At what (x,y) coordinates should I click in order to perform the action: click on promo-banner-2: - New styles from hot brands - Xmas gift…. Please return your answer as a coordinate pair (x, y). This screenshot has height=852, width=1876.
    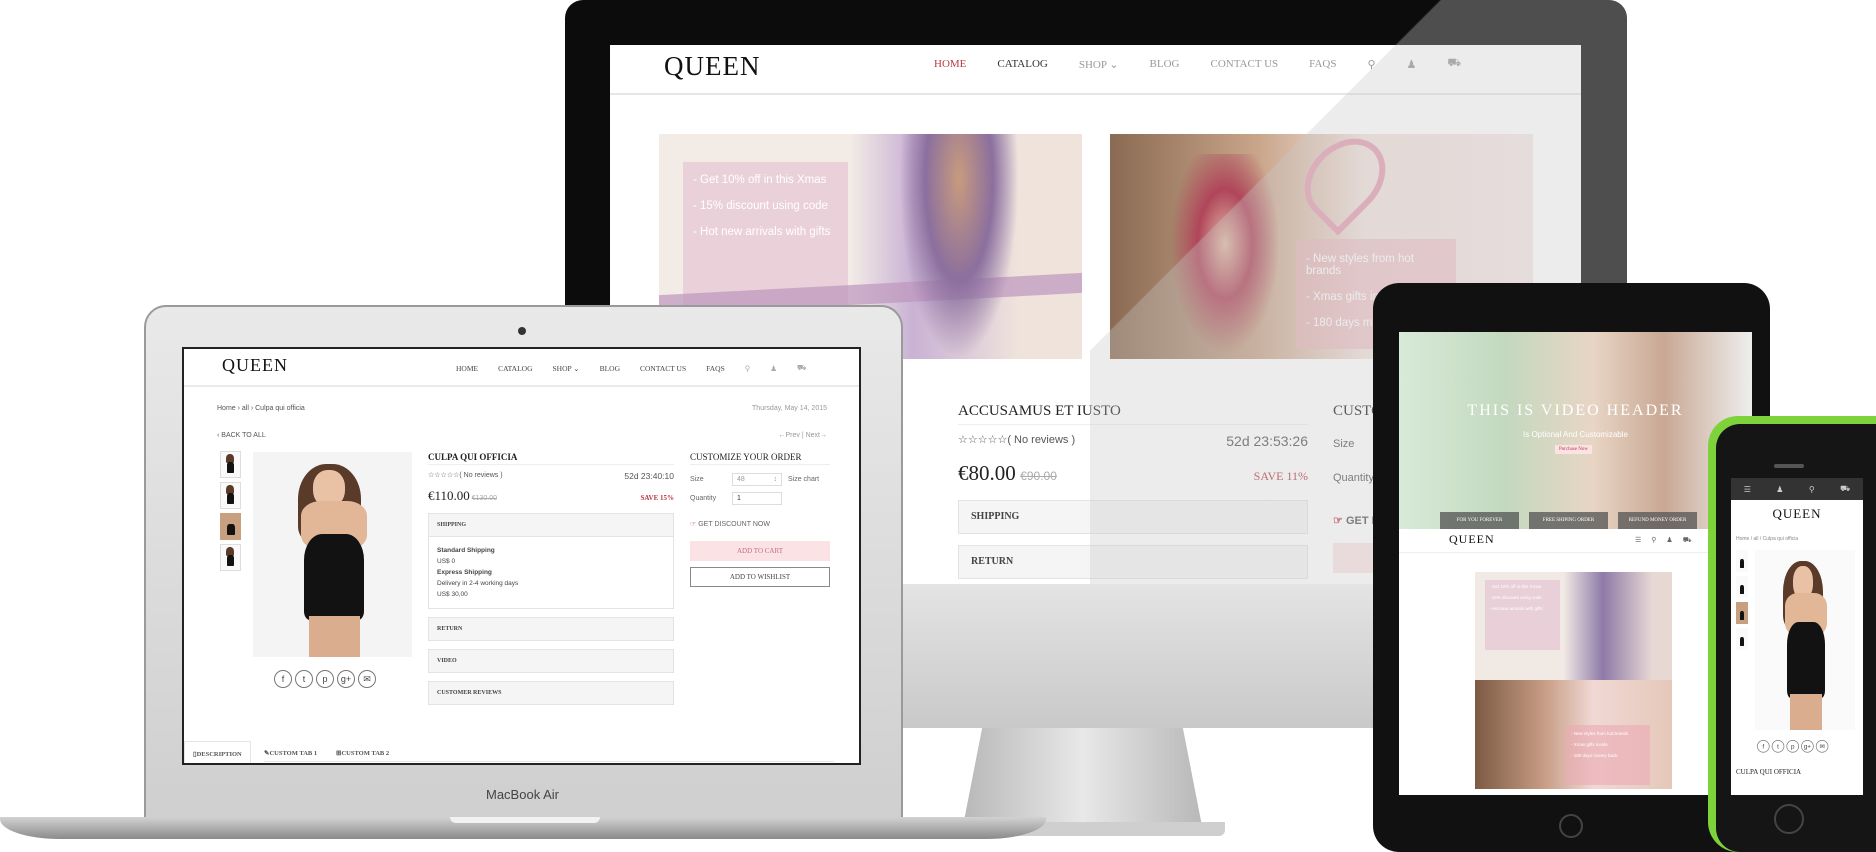
    Looking at the image, I should click on (1573, 734).